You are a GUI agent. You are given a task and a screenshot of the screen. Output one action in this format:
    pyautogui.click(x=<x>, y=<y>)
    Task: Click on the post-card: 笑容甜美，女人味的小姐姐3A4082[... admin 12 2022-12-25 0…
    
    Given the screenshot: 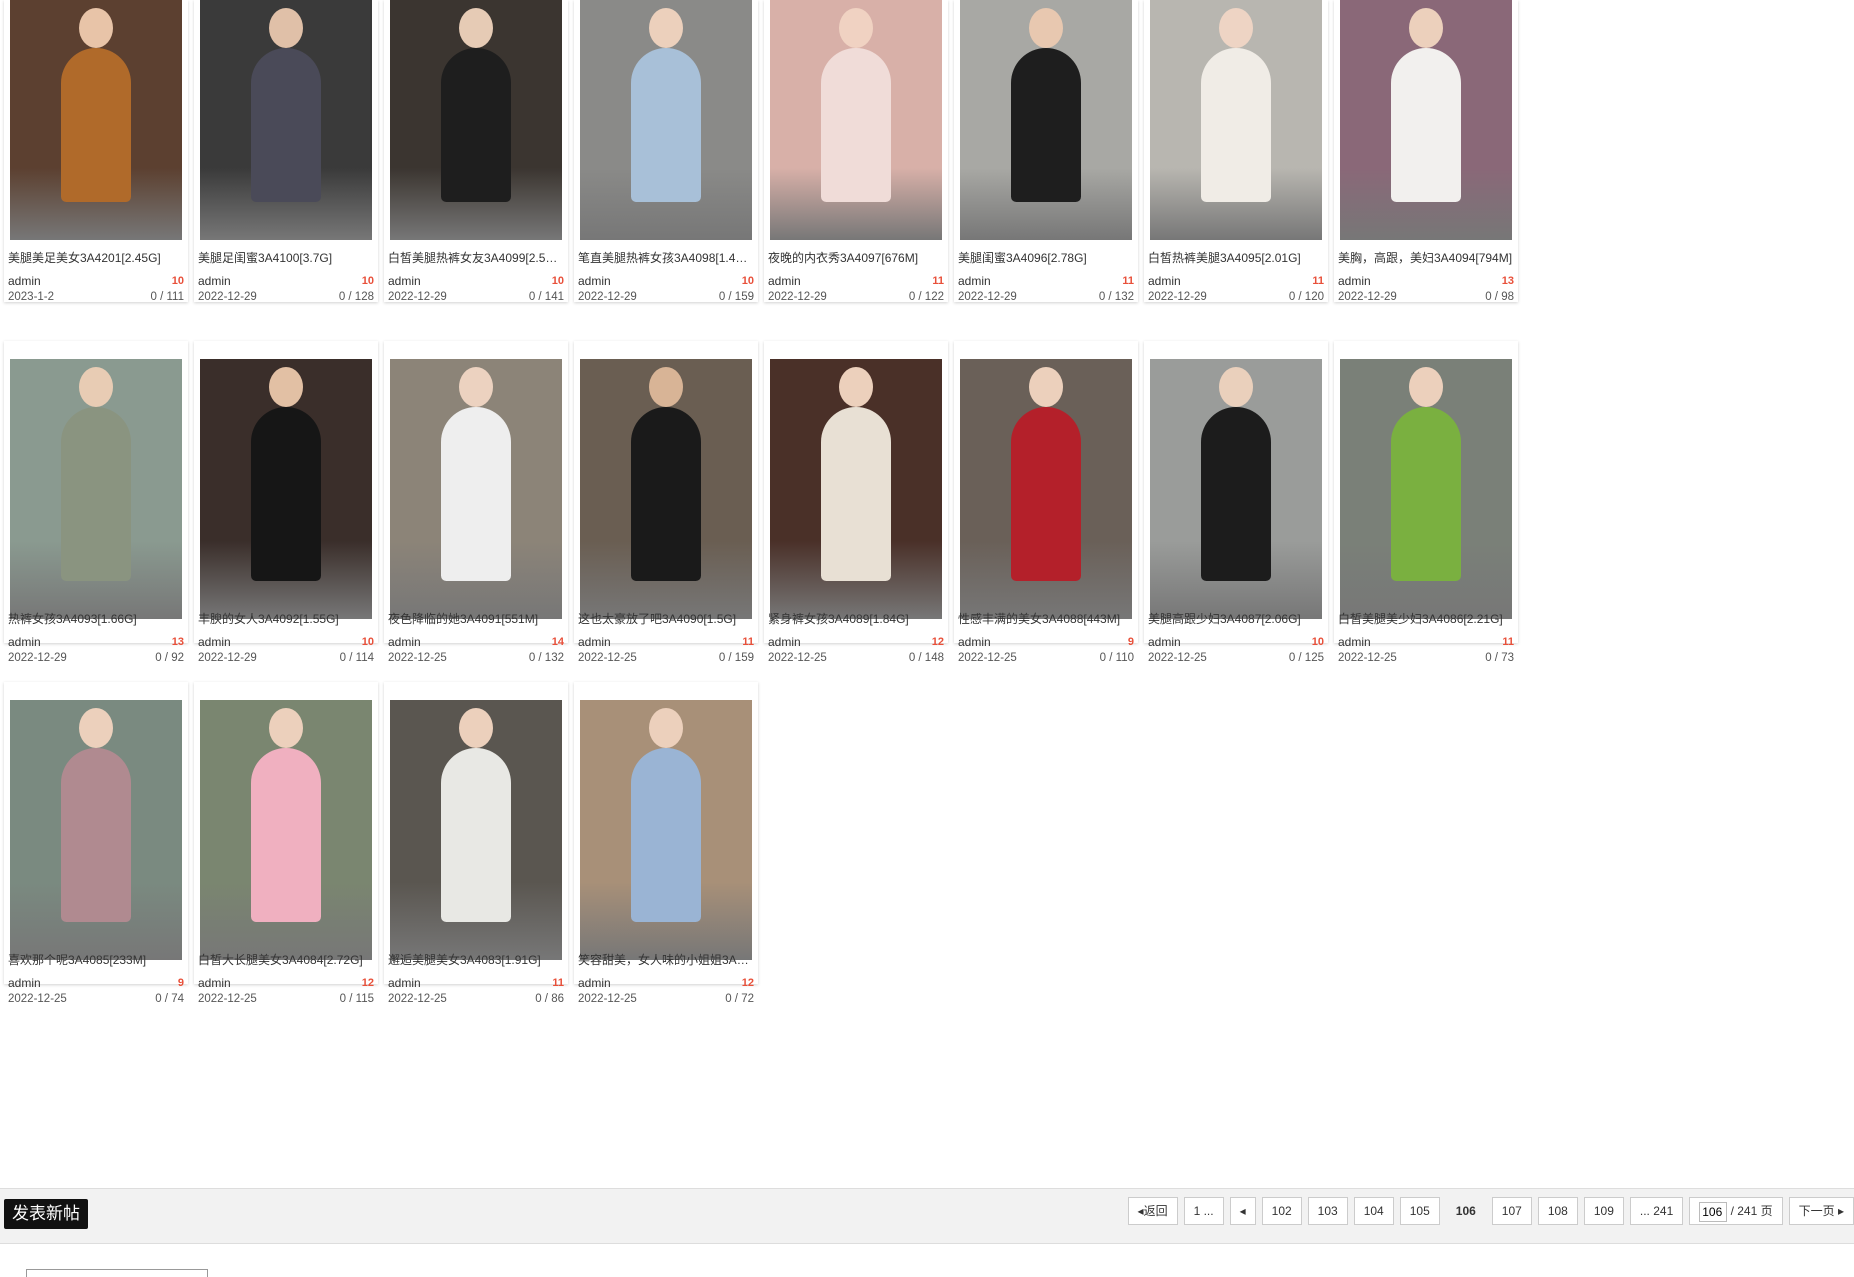 What is the action you would take?
    pyautogui.click(x=666, y=843)
    